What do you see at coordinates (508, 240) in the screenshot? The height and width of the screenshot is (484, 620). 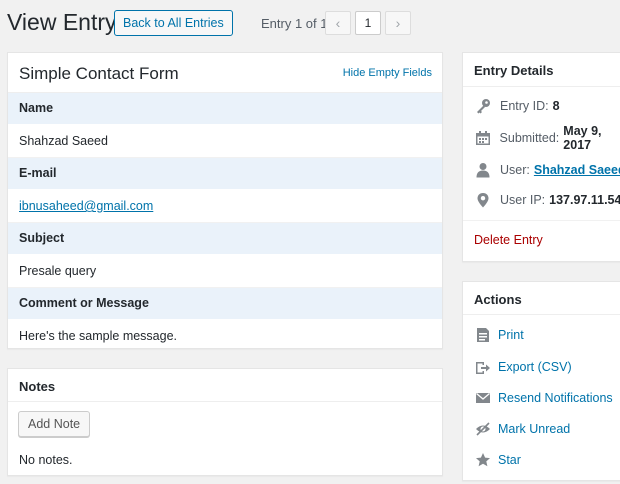 I see `delete-entry-link: Delete Entry` at bounding box center [508, 240].